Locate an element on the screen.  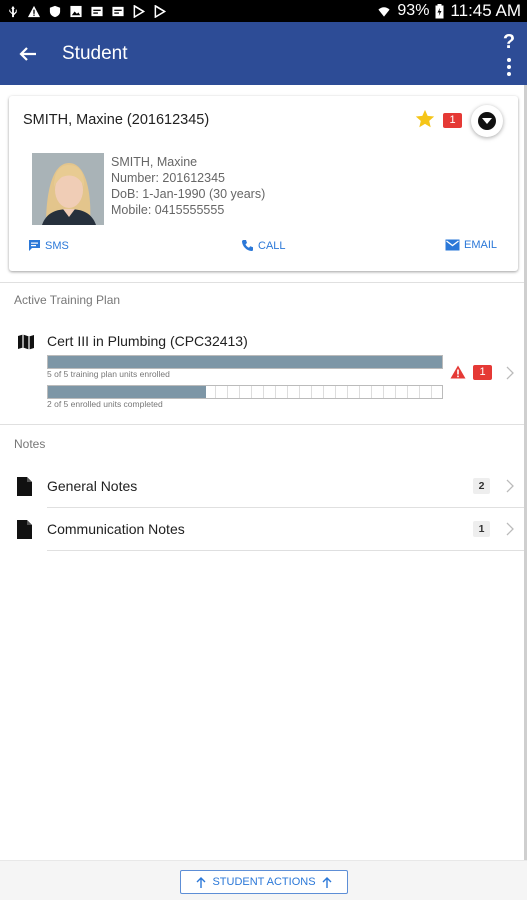
student-header-name: SMITH, Maxine (201612345) is located at coordinates (116, 120).